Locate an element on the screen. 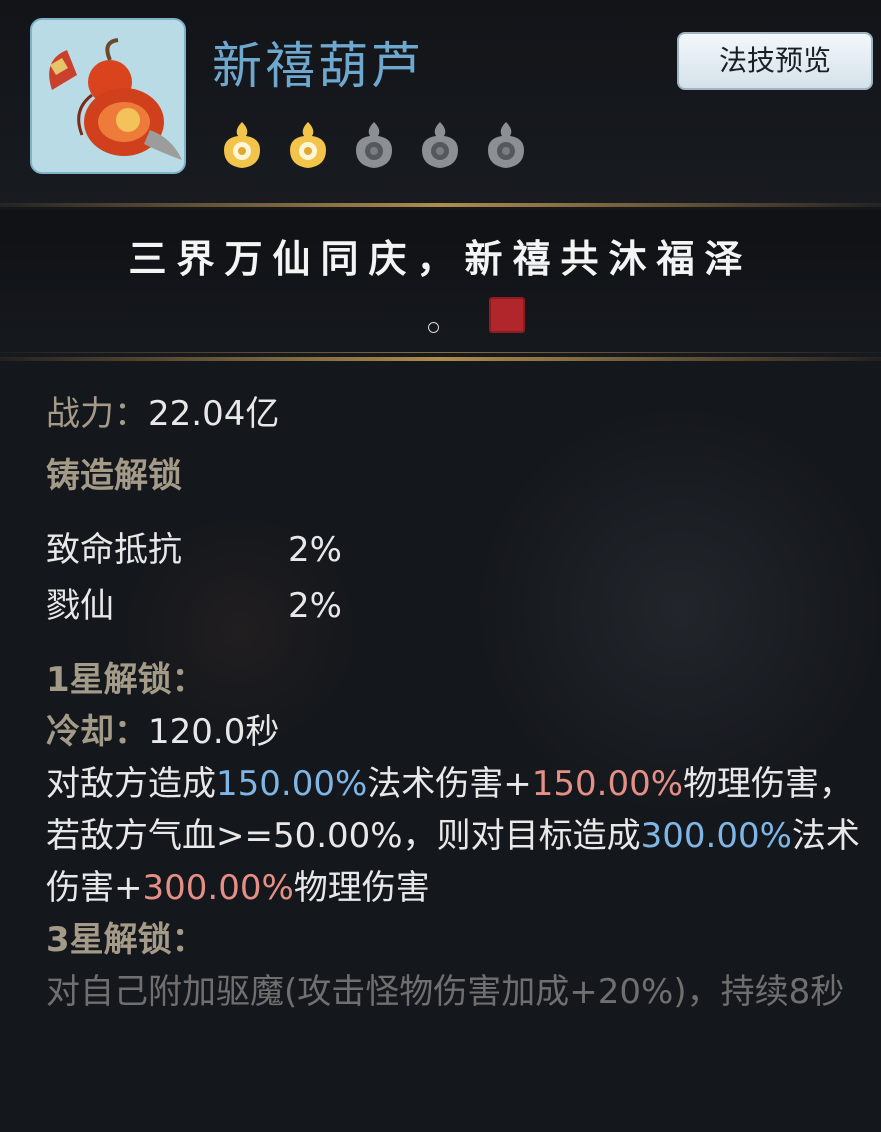 This screenshot has height=1132, width=881. magic-damage-value: 150.00% is located at coordinates (292, 784).